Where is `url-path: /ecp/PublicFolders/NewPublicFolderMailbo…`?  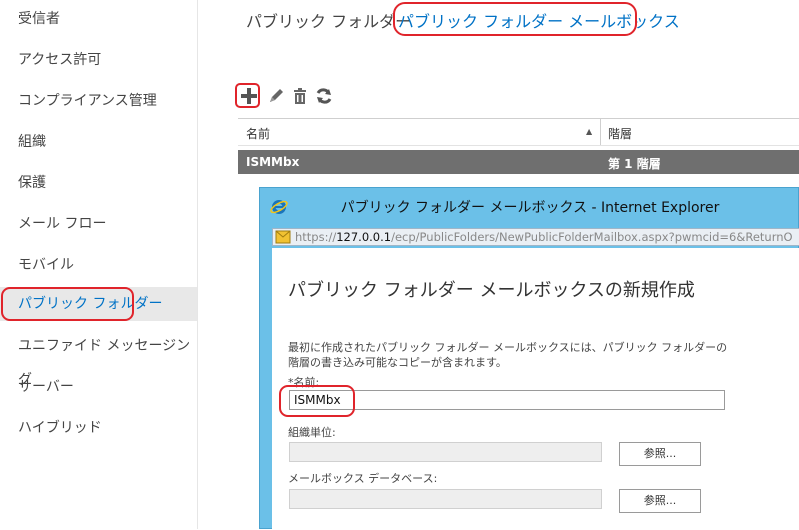 url-path: /ecp/PublicFolders/NewPublicFolderMailbo… is located at coordinates (592, 237).